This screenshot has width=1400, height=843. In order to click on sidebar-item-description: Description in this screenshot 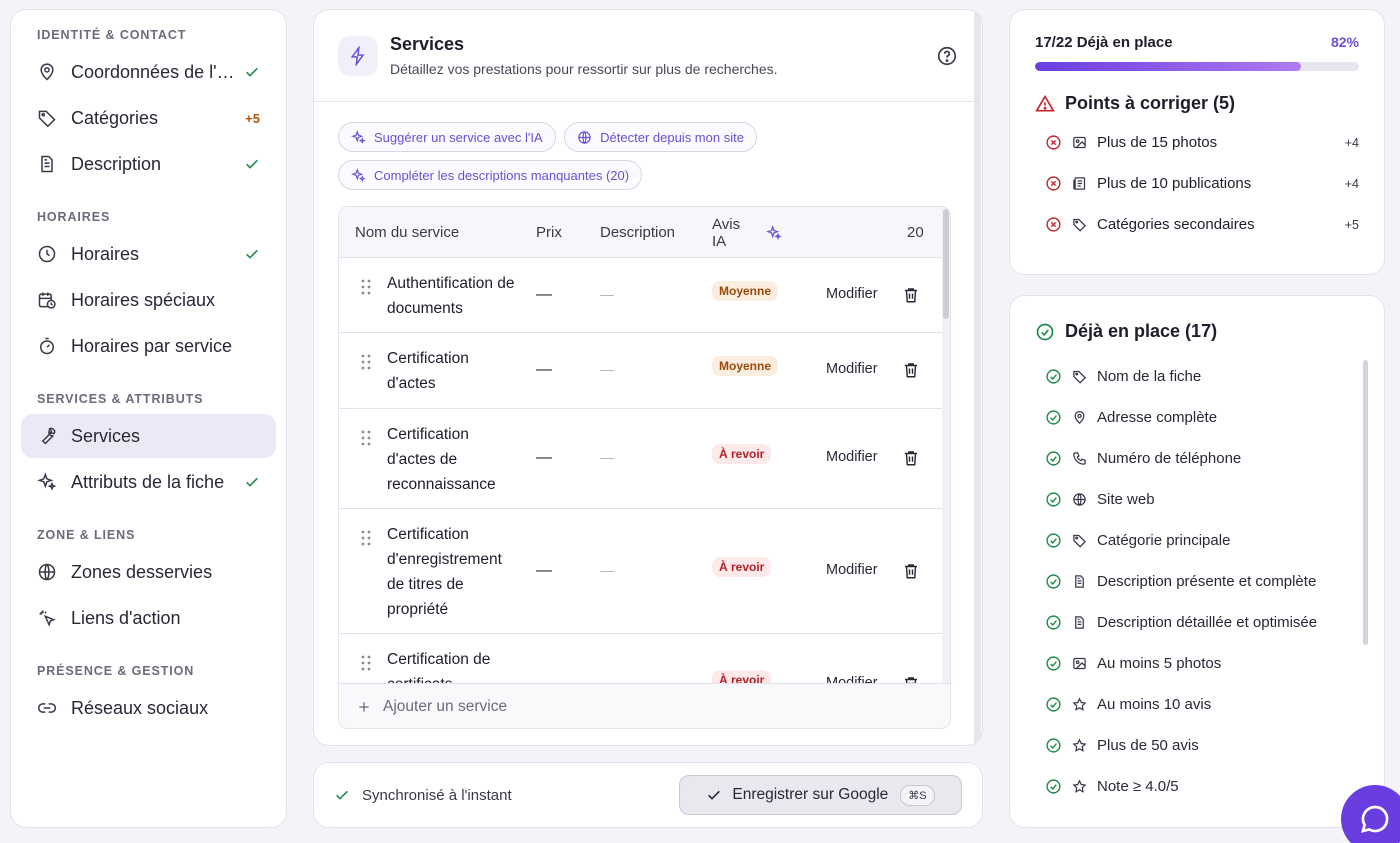, I will do `click(148, 164)`.